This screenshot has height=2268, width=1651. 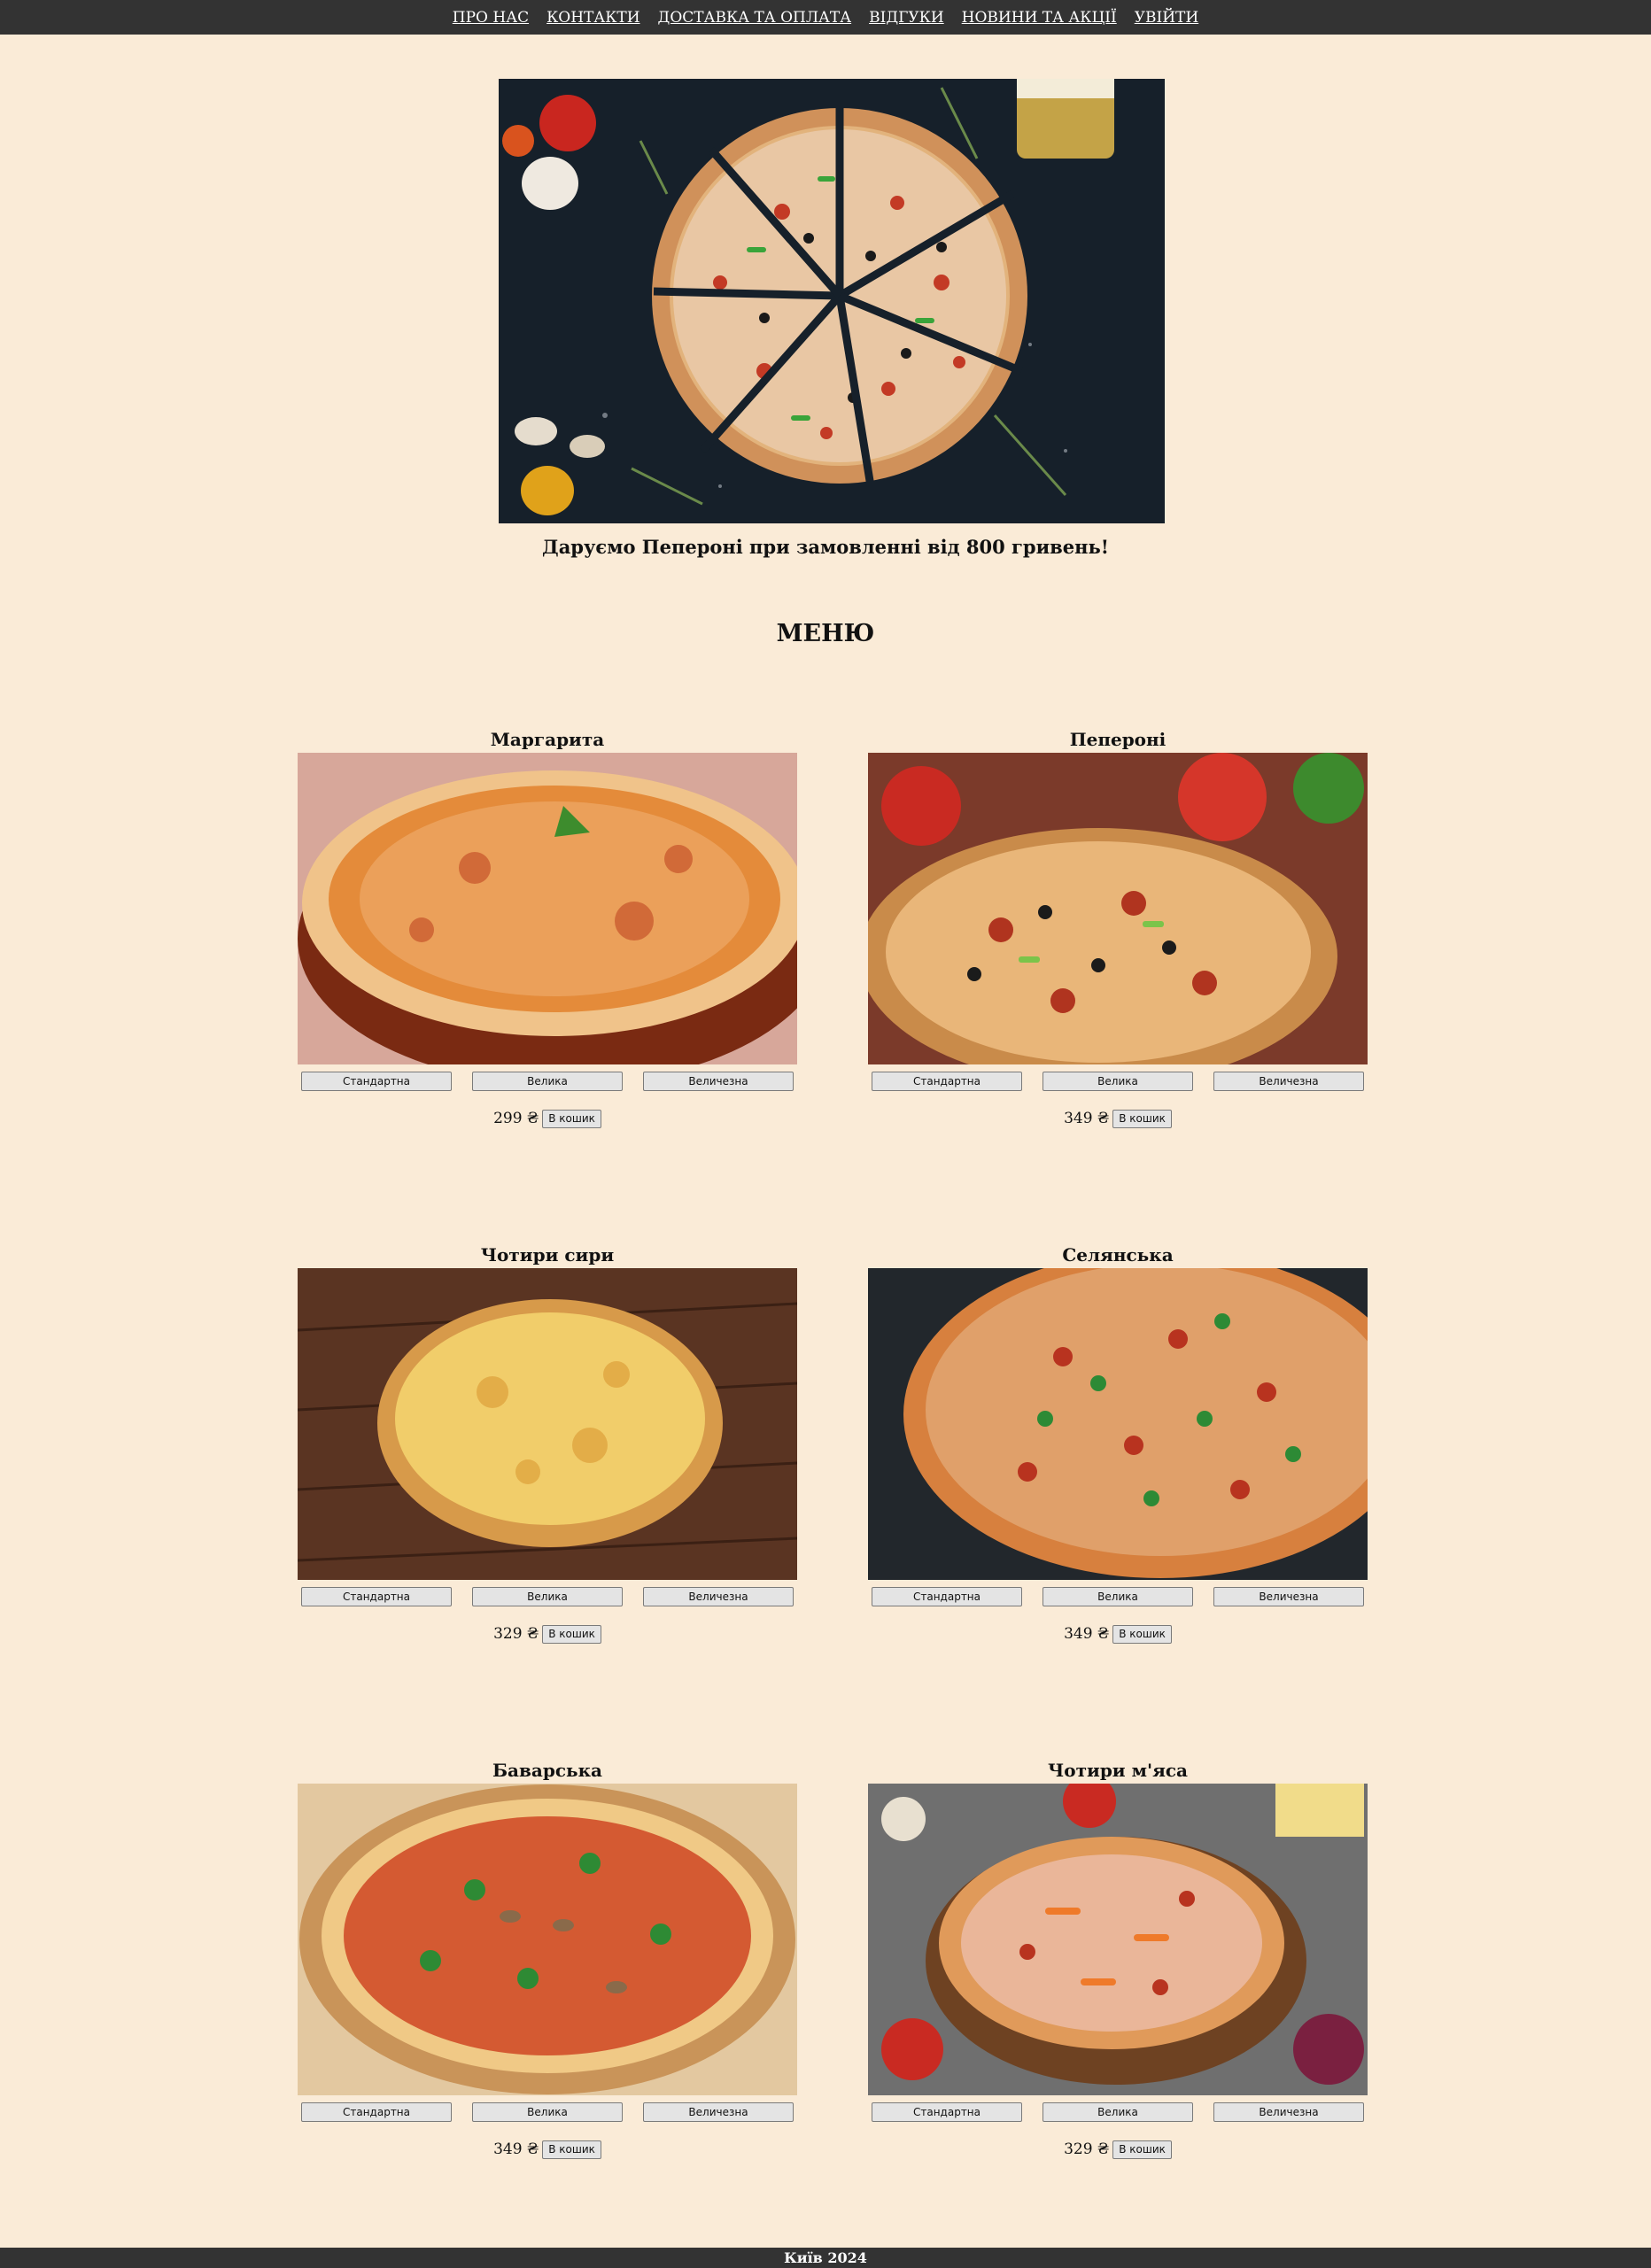 I want to click on footer: Київ 2024, so click(x=825, y=2258).